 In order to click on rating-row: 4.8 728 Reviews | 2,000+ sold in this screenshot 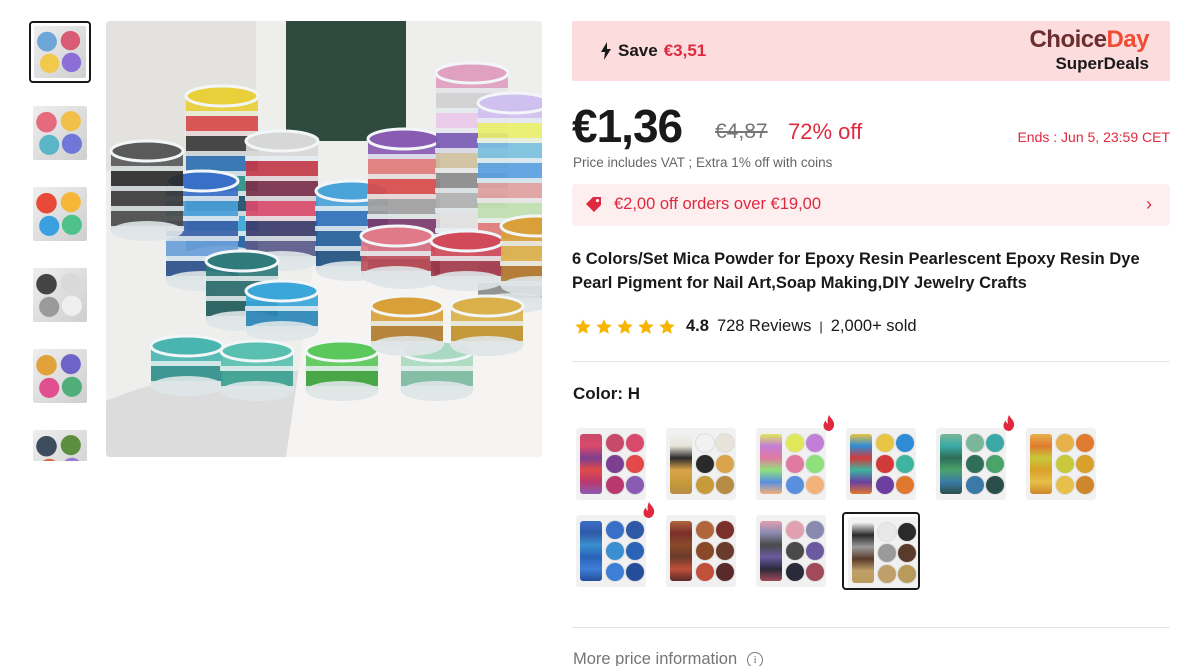, I will do `click(745, 326)`.